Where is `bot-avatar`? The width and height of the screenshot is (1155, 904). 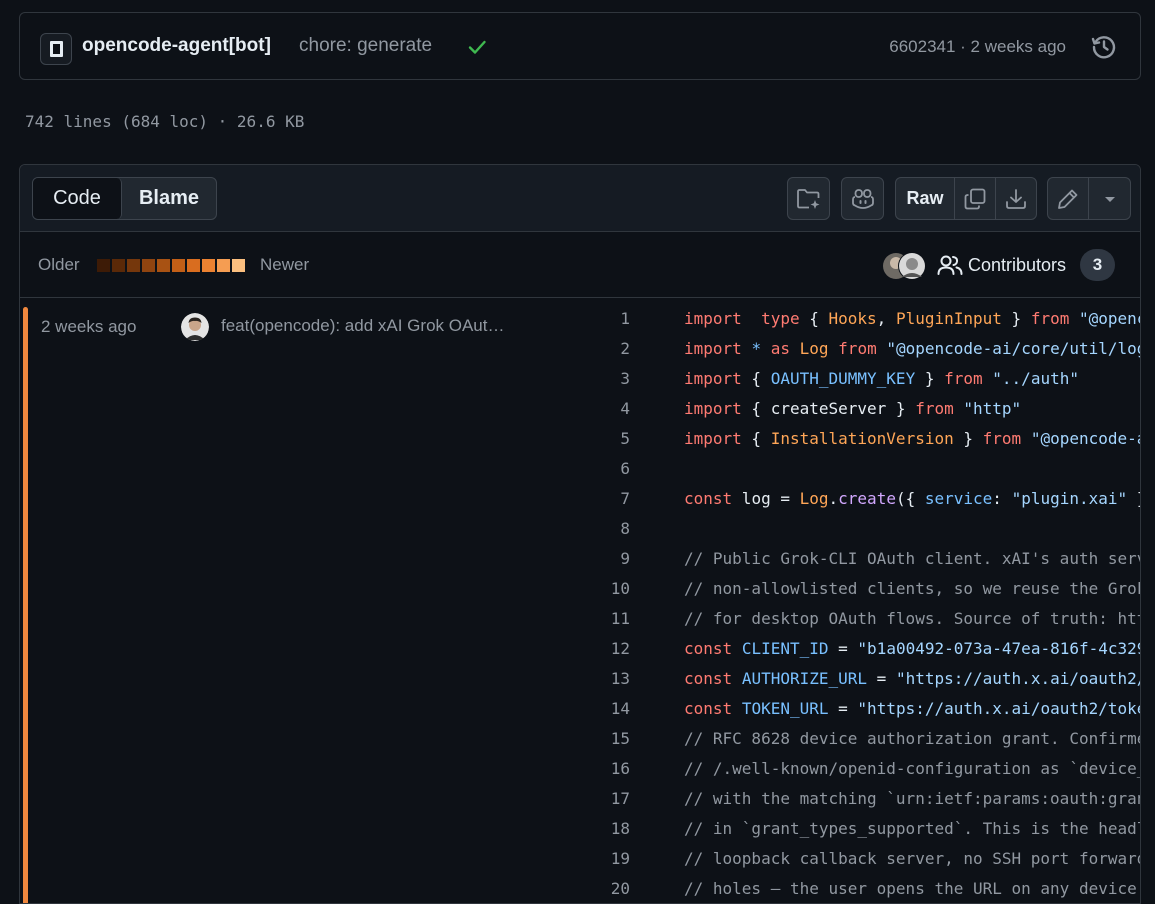
bot-avatar is located at coordinates (56, 49).